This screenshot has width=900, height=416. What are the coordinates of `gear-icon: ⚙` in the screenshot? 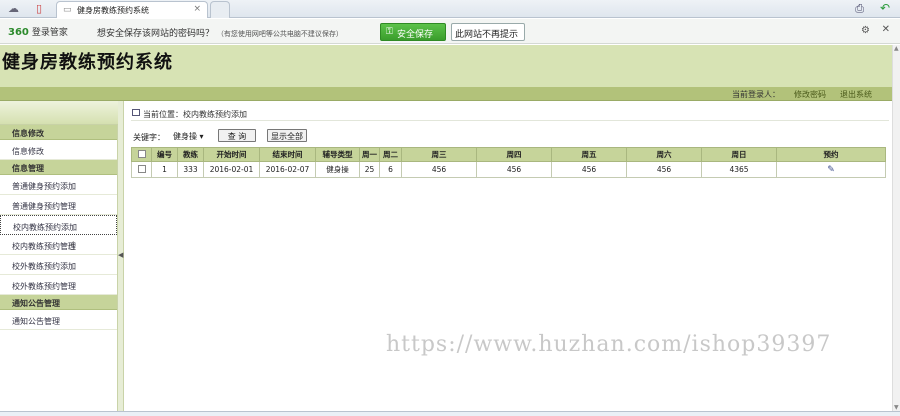 It's located at (865, 30).